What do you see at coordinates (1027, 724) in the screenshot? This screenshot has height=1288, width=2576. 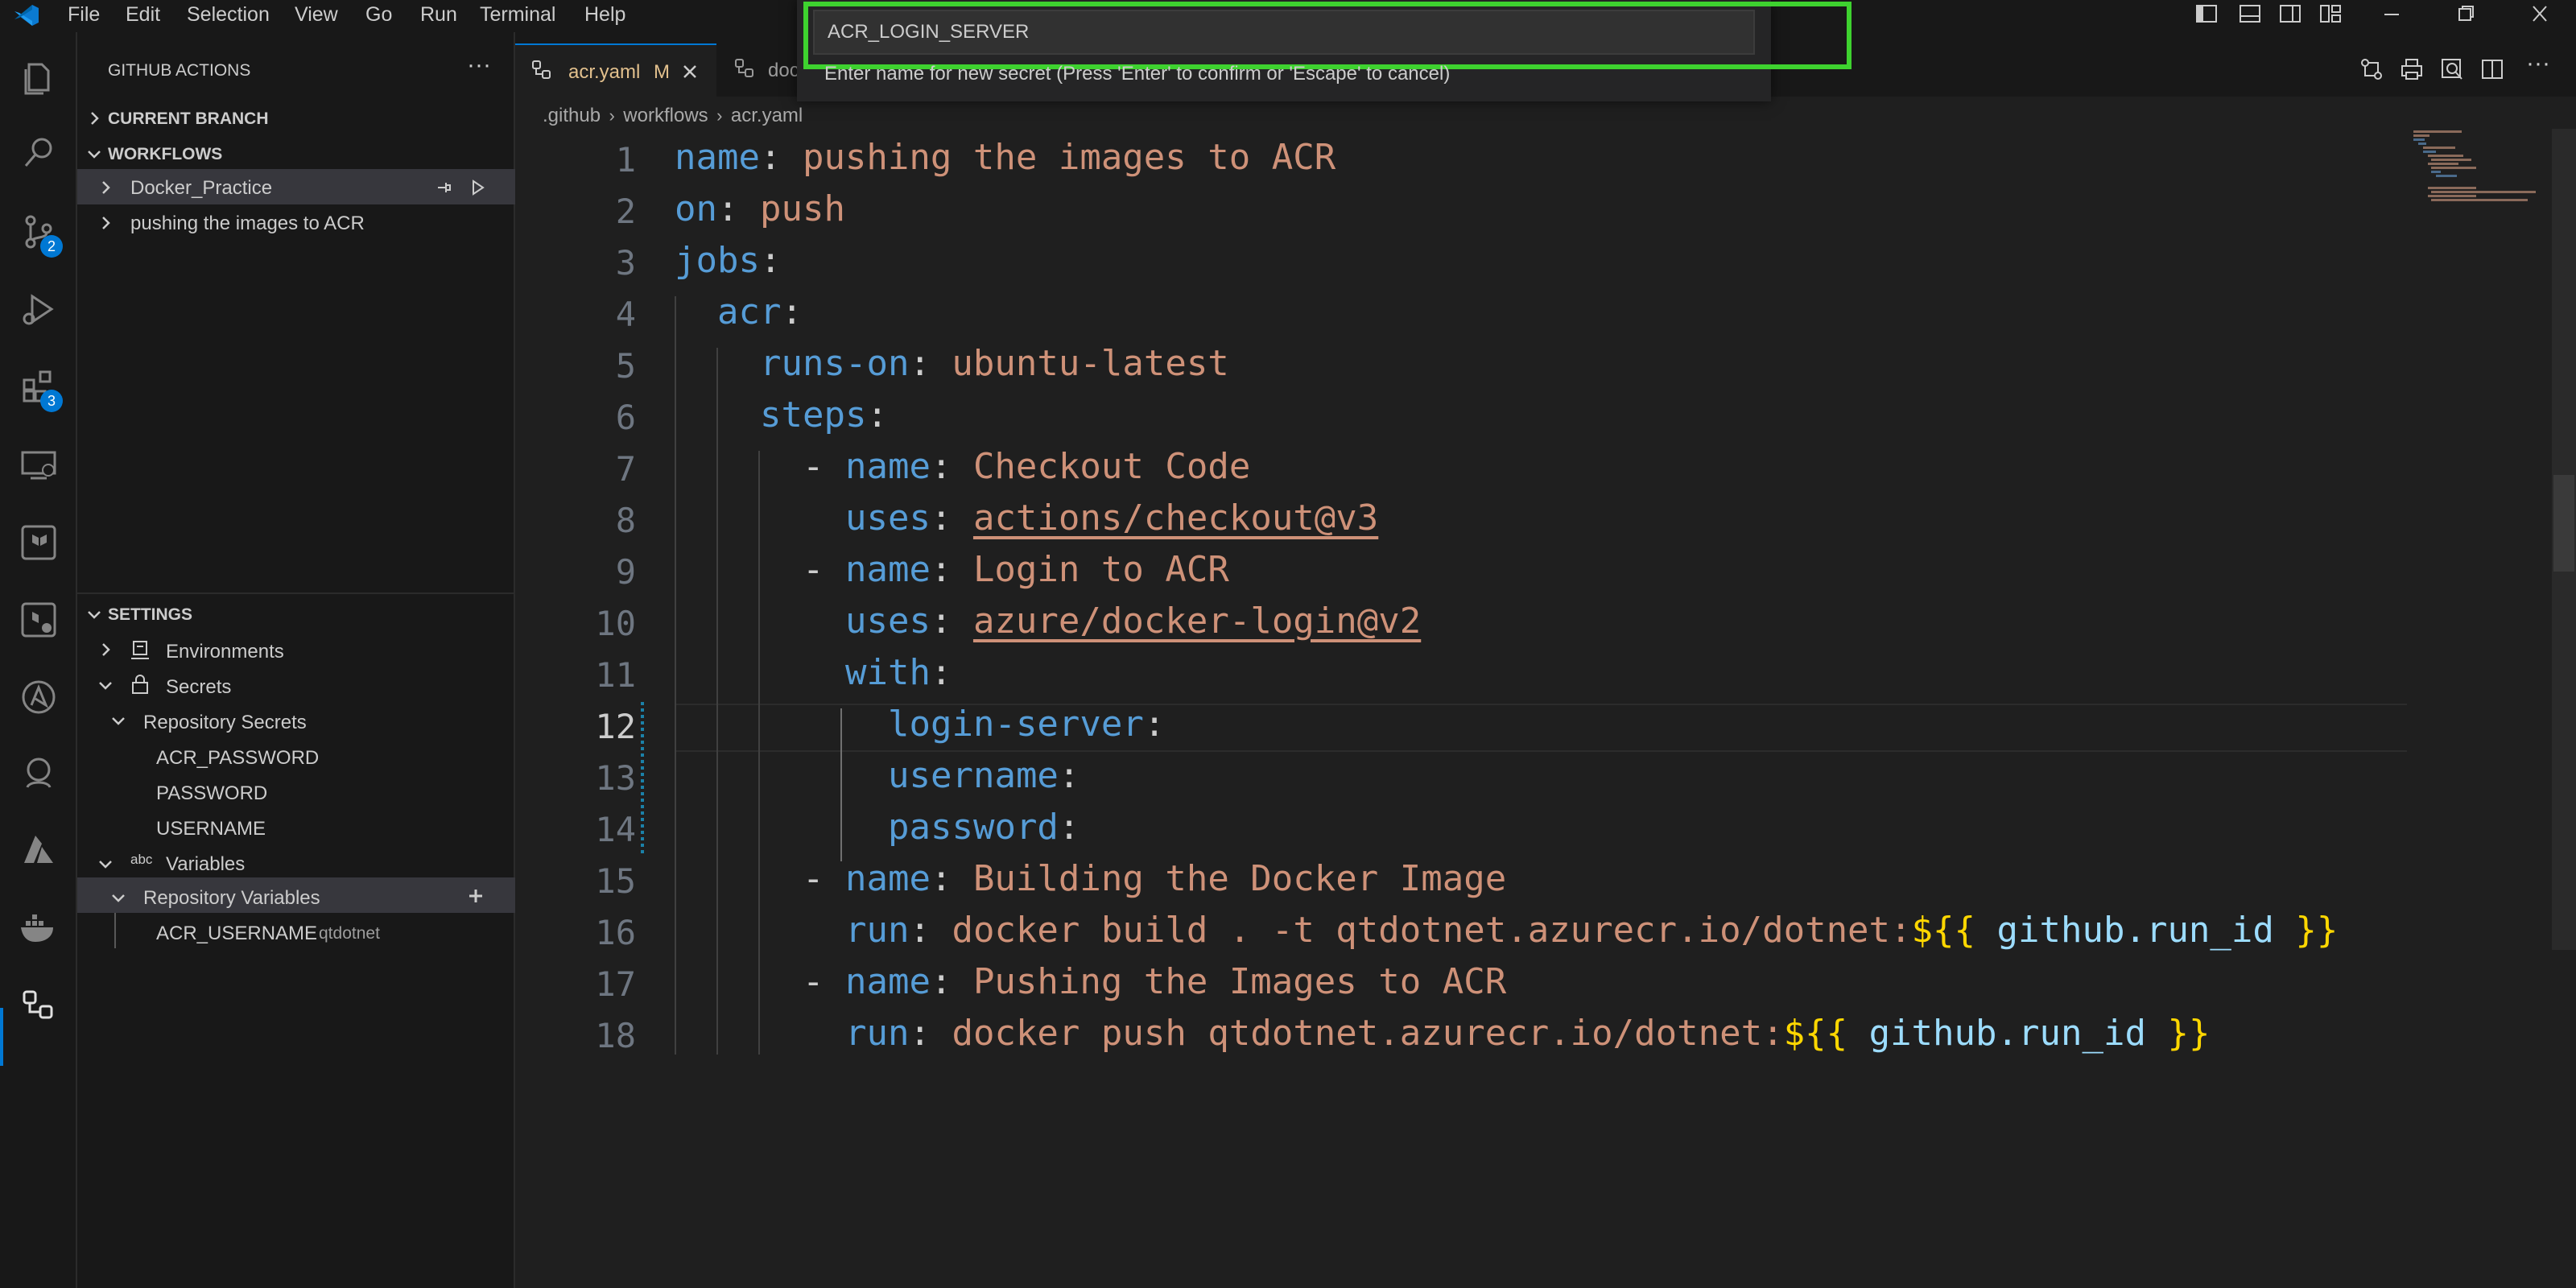 I see `code-line: login-server:` at bounding box center [1027, 724].